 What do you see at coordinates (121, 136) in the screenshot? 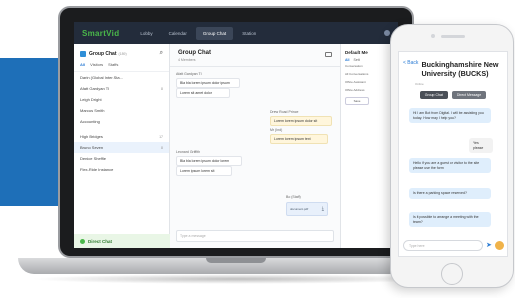
I see `contact-item: High Bridges 17` at bounding box center [121, 136].